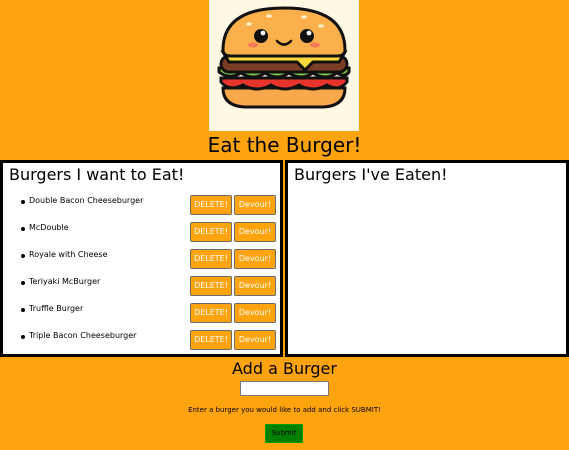 The image size is (569, 450). I want to click on burger-logo-icon, so click(284, 57).